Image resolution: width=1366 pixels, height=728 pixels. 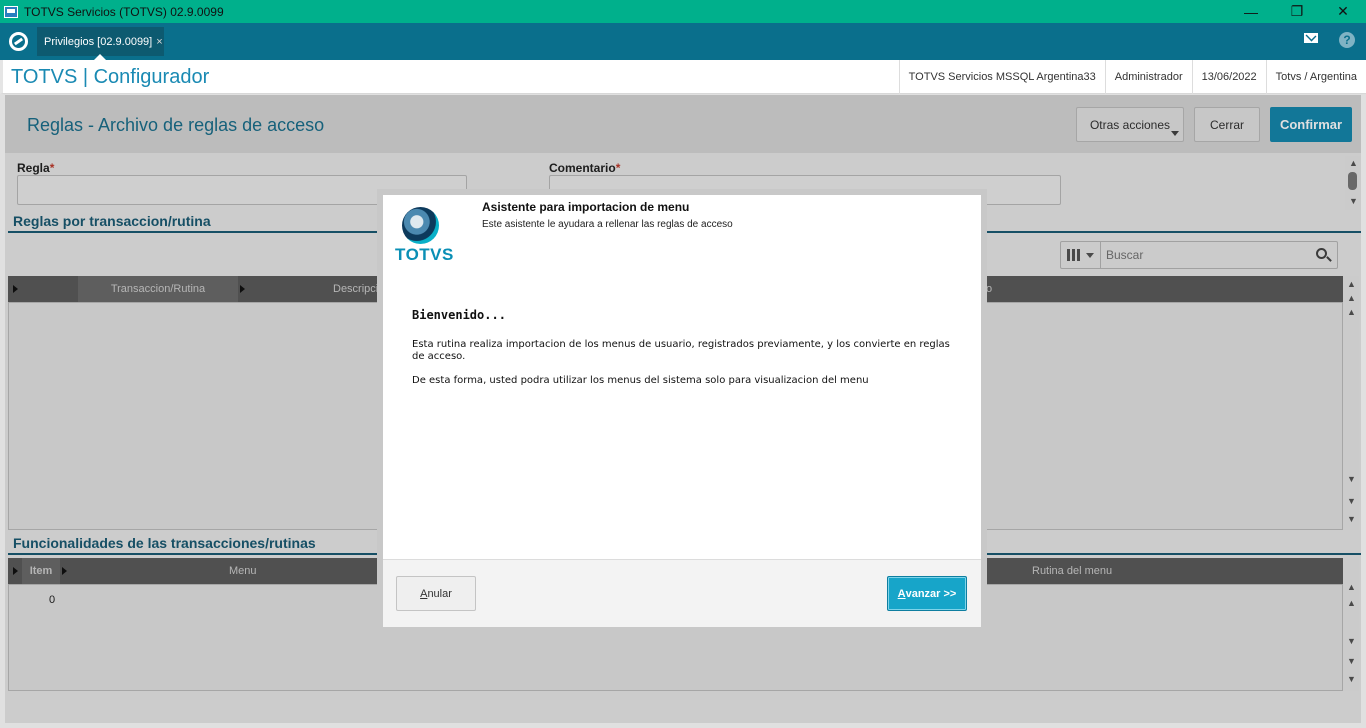 What do you see at coordinates (1311, 38) in the screenshot?
I see `mail-icon` at bounding box center [1311, 38].